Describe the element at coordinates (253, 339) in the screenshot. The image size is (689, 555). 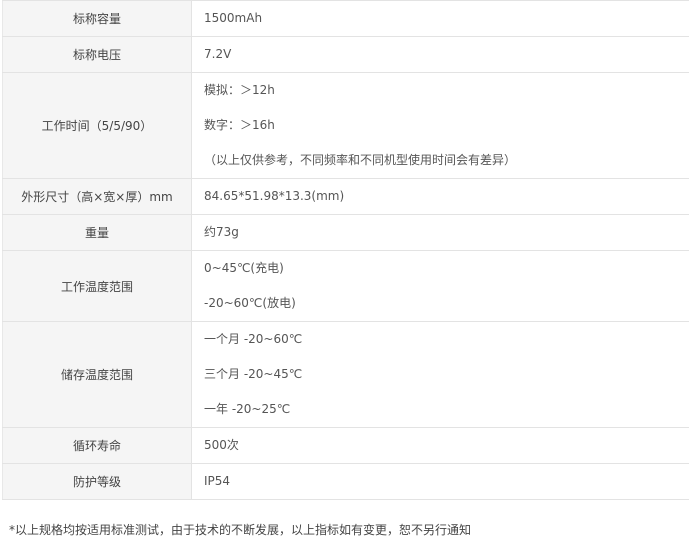
I see `spec-value-line: 一个月 -20~60℃` at that location.